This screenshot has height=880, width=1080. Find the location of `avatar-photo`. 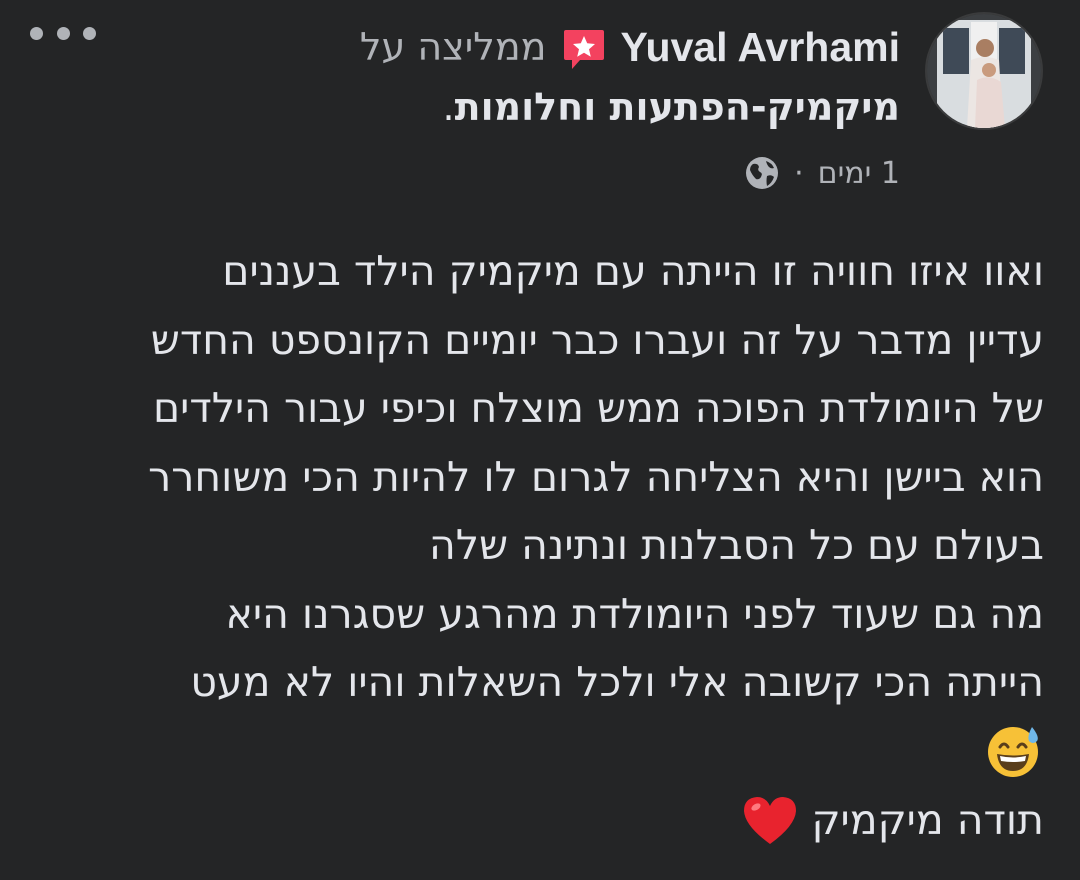

avatar-photo is located at coordinates (984, 71).